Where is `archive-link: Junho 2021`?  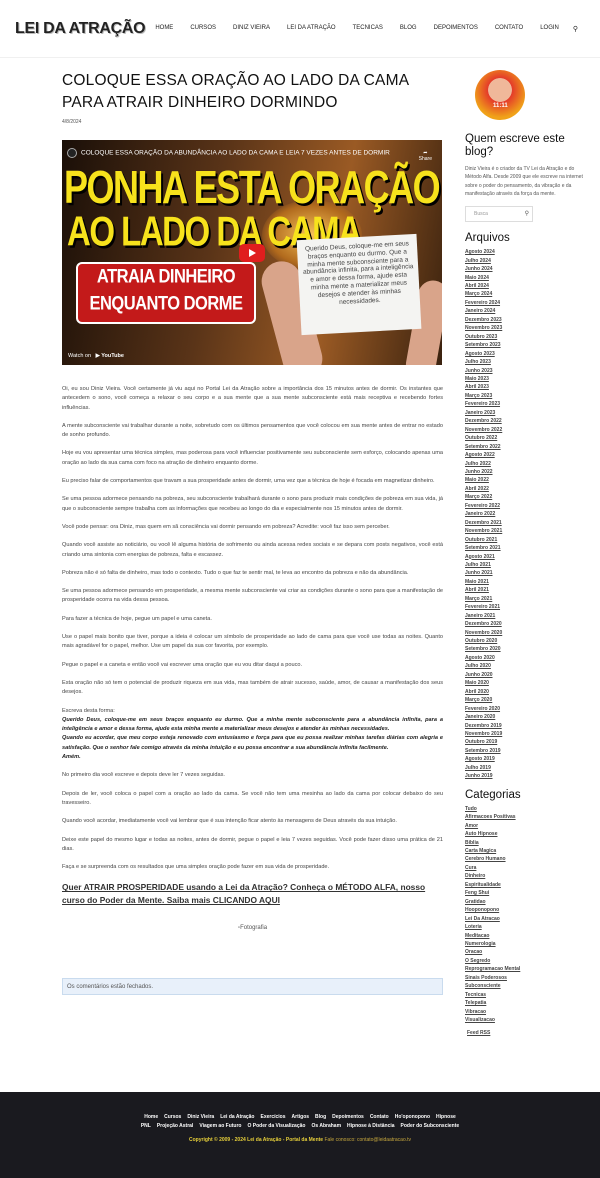
archive-link: Junho 2021 is located at coordinates (525, 573).